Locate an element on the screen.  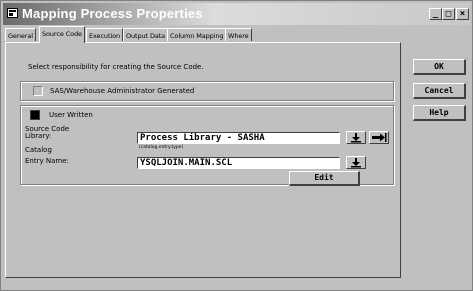
help-button: Help is located at coordinates (439, 113).